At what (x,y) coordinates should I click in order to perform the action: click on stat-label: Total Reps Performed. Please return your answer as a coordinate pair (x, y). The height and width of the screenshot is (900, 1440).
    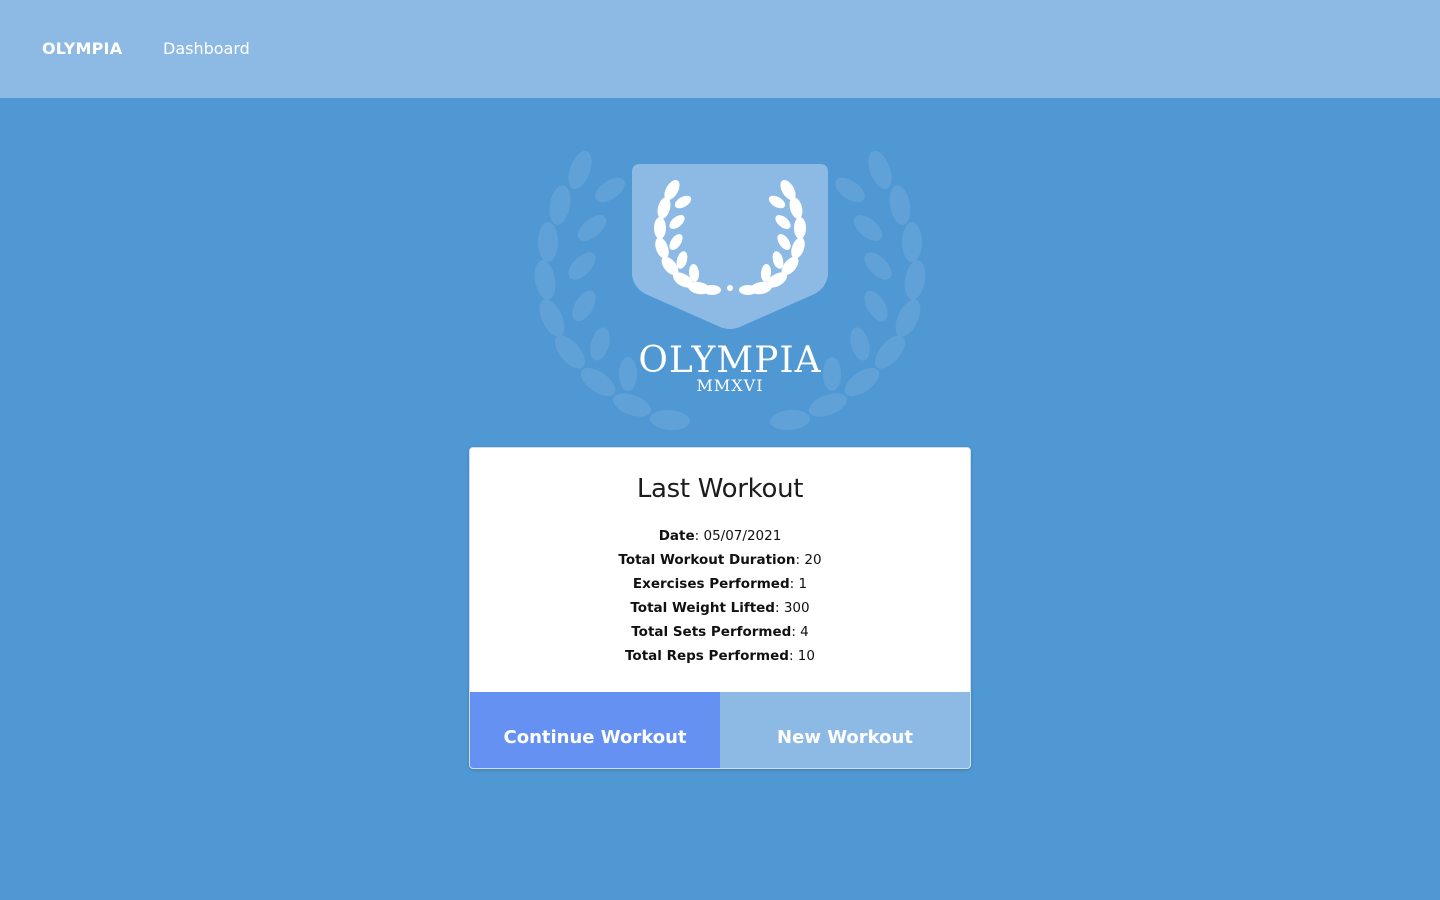
    Looking at the image, I should click on (707, 656).